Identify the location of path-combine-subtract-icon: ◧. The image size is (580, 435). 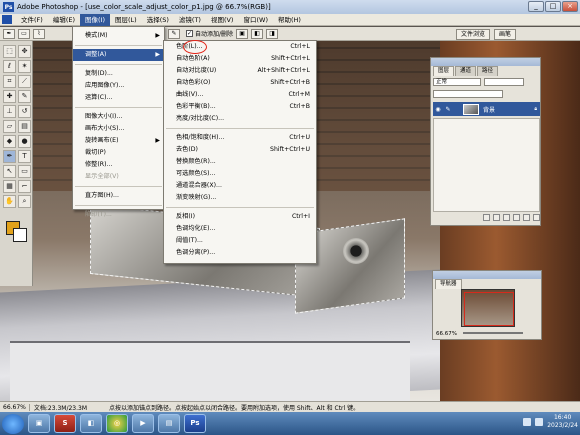
(257, 33).